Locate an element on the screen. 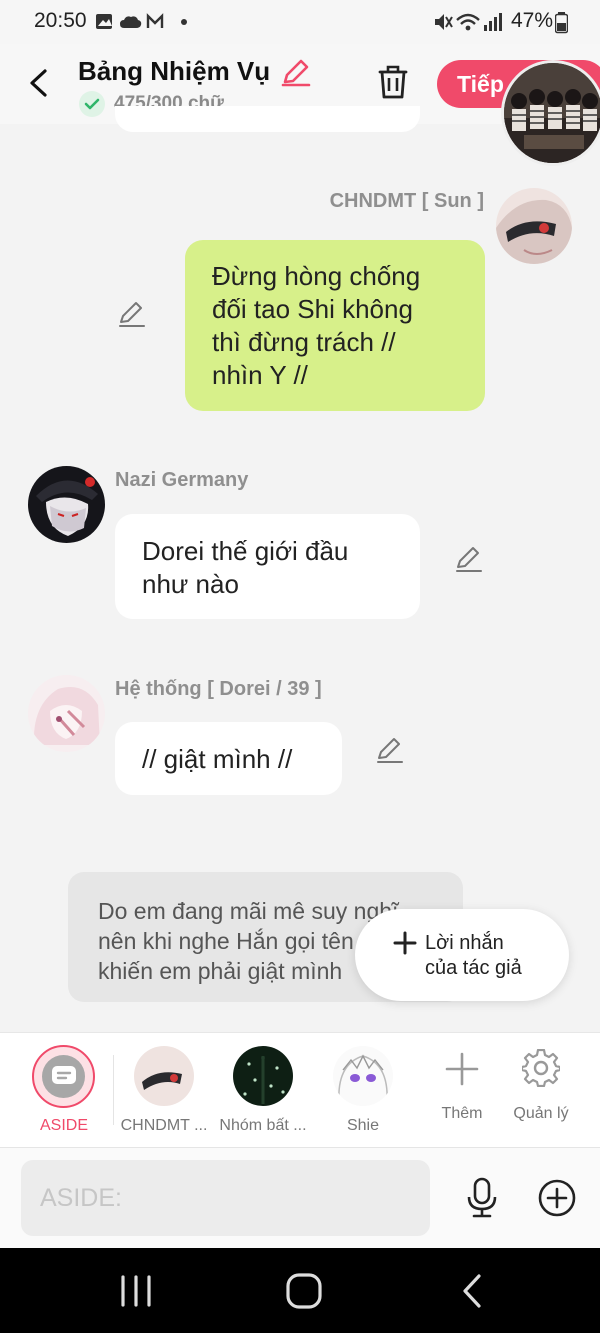  add-character-icon is located at coordinates (462, 1069).